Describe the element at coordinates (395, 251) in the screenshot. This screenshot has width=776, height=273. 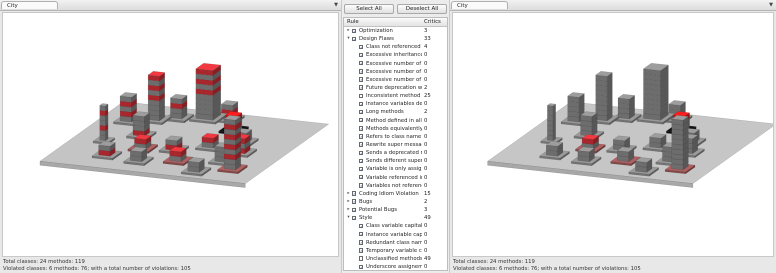
I see `rule-row: ✓Temporary variable cap0` at that location.